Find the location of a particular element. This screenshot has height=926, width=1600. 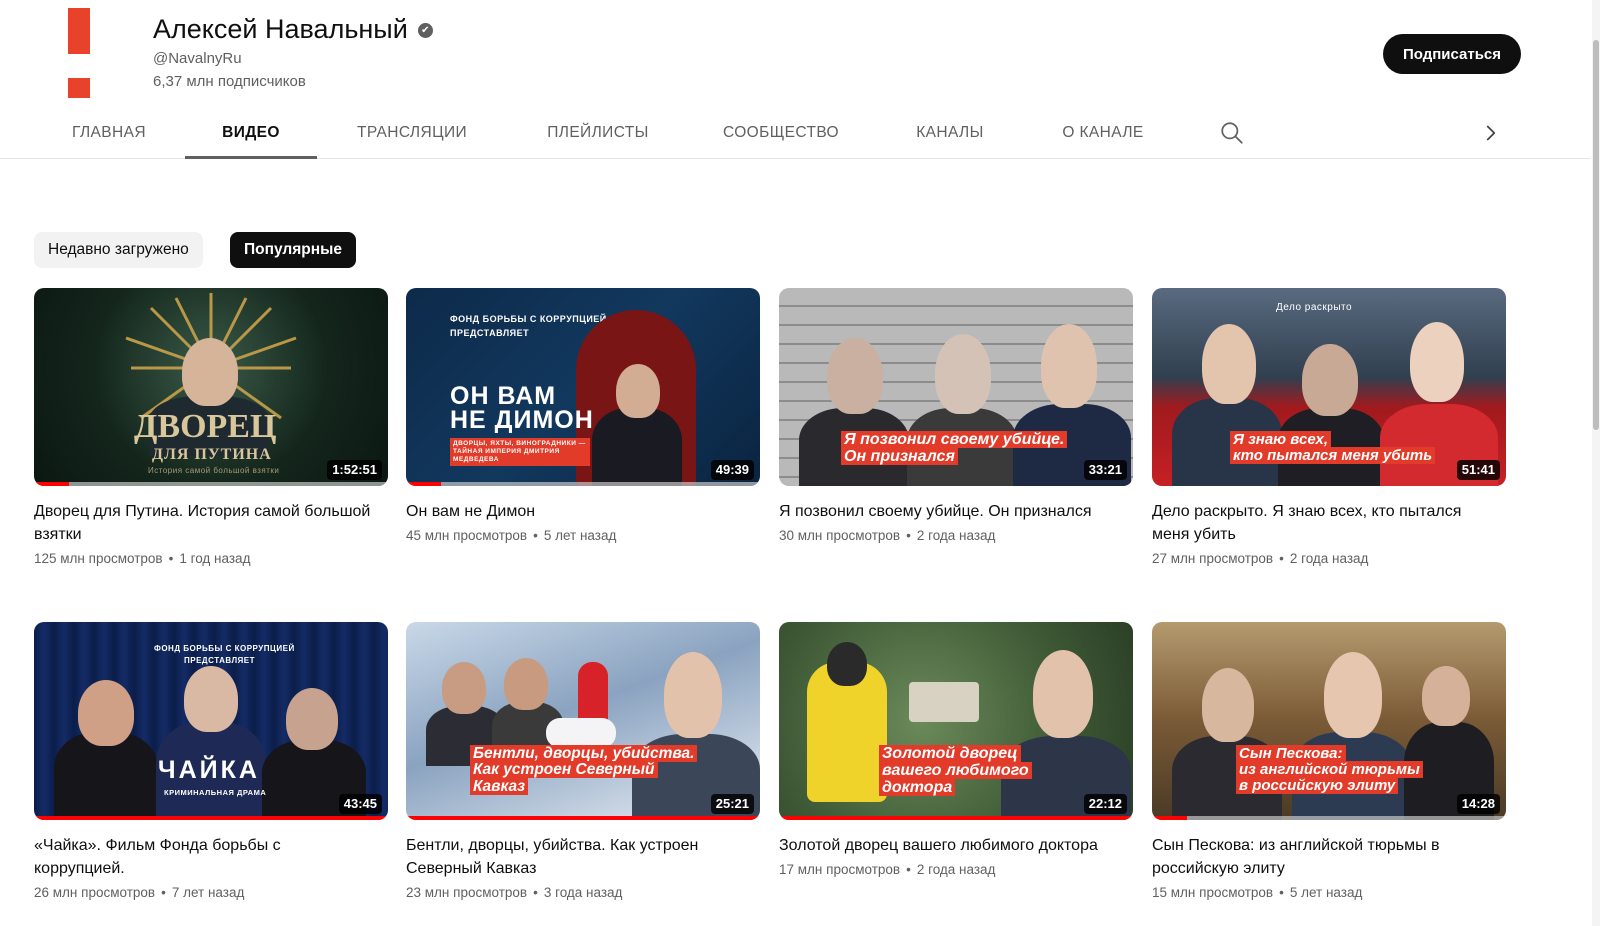

headline-line: Я знаю всех, is located at coordinates (1280, 439).